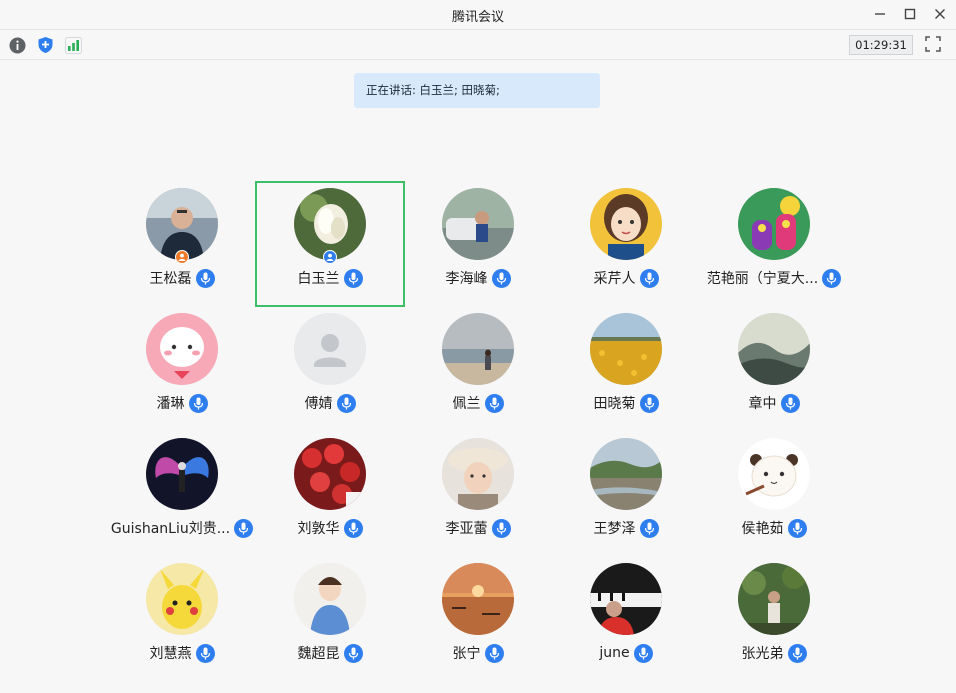 Image resolution: width=956 pixels, height=693 pixels. What do you see at coordinates (614, 529) in the screenshot?
I see `participant-name: 王梦泽` at bounding box center [614, 529].